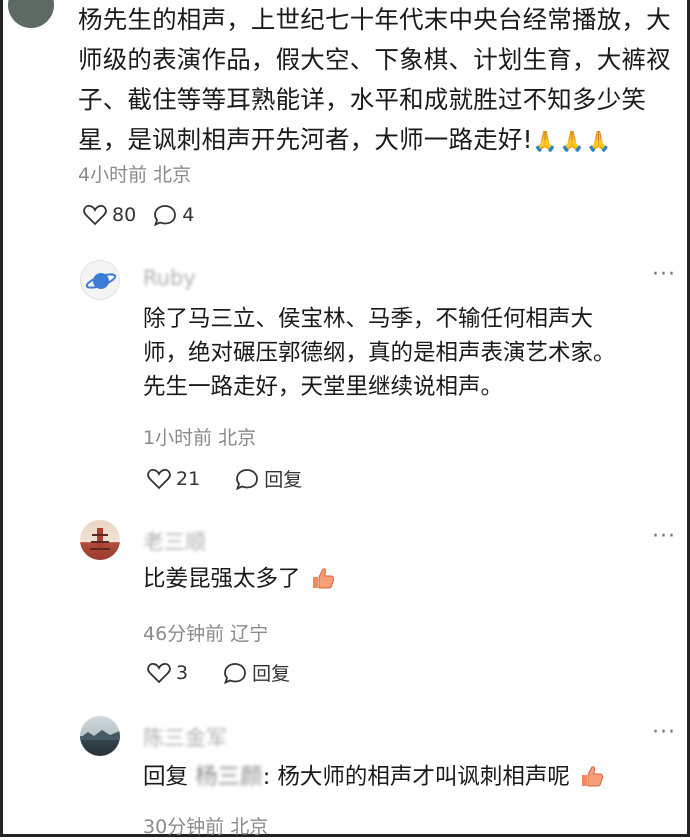  What do you see at coordinates (185, 737) in the screenshot?
I see `reply-username: 陈三金军` at bounding box center [185, 737].